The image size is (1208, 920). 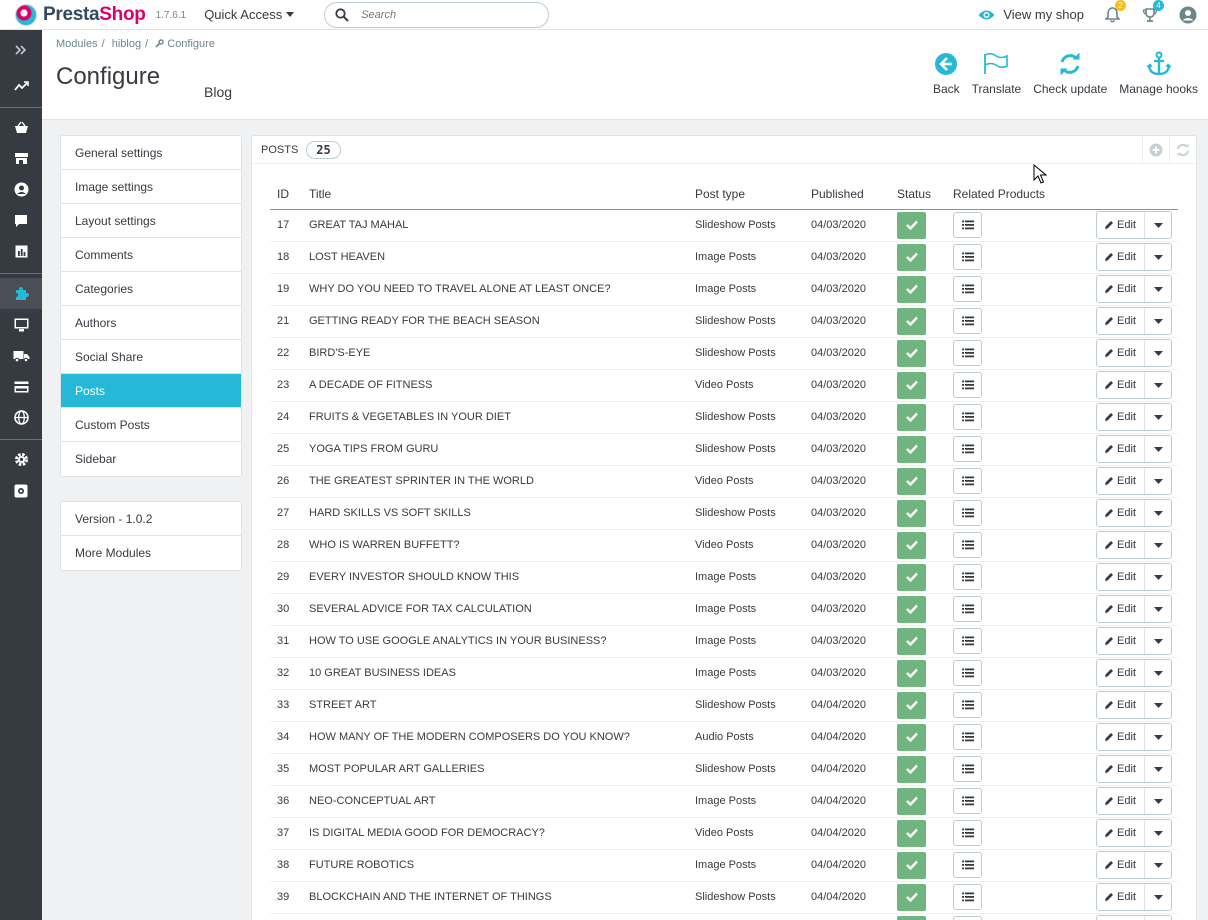 I want to click on customers-notification: 4, so click(x=1152, y=12).